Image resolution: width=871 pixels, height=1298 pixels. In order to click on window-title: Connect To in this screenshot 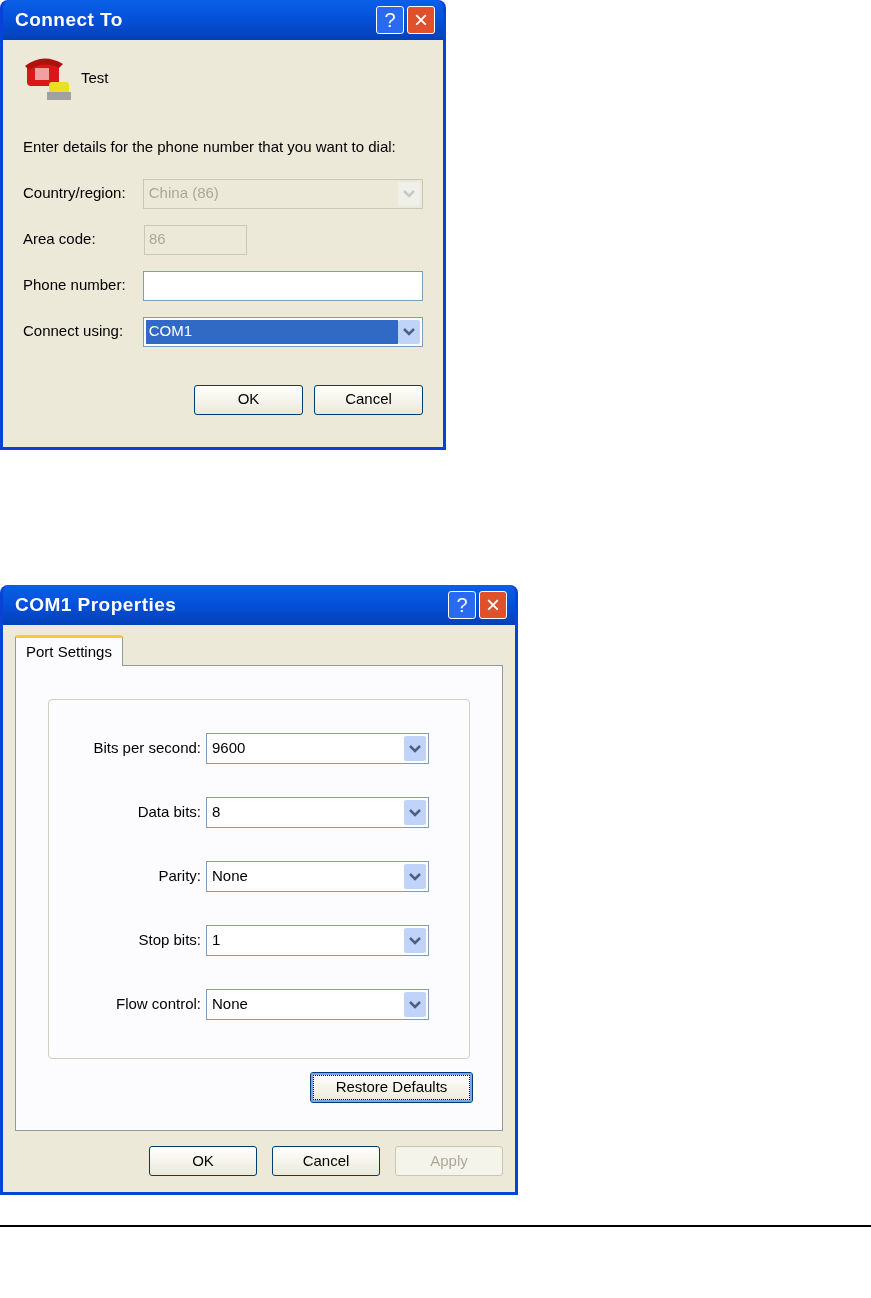, I will do `click(68, 19)`.